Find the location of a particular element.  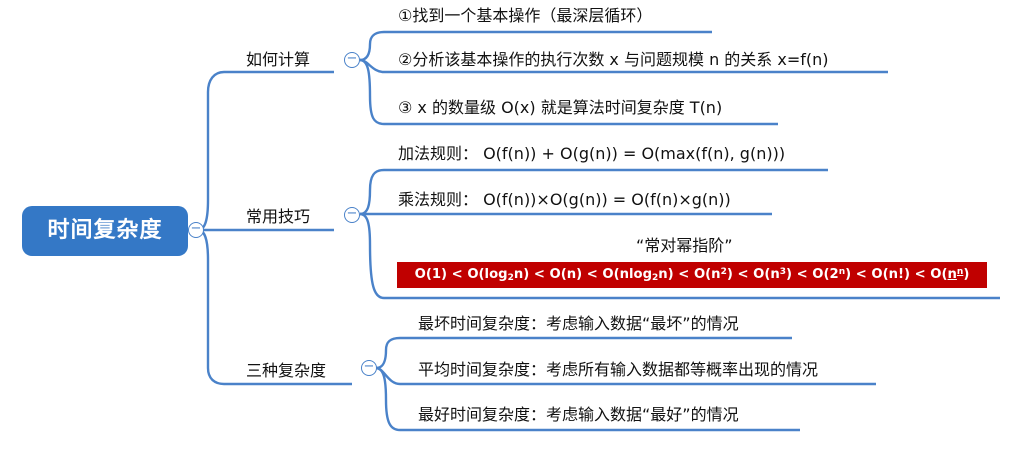

average-case: 平均时间复杂度：考虑所有输入数据都等概率出现的情况 is located at coordinates (618, 370).